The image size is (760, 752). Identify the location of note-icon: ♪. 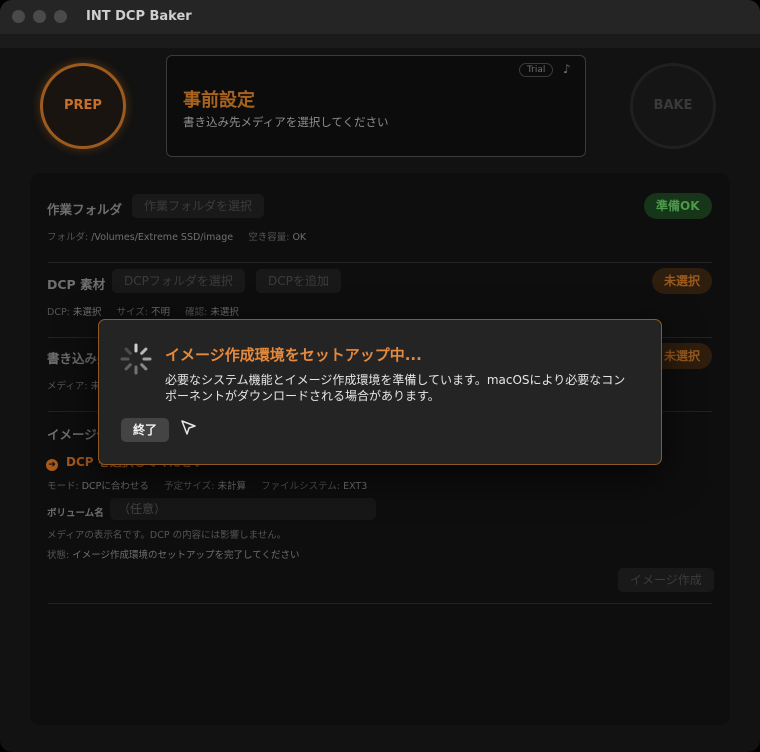
(567, 69).